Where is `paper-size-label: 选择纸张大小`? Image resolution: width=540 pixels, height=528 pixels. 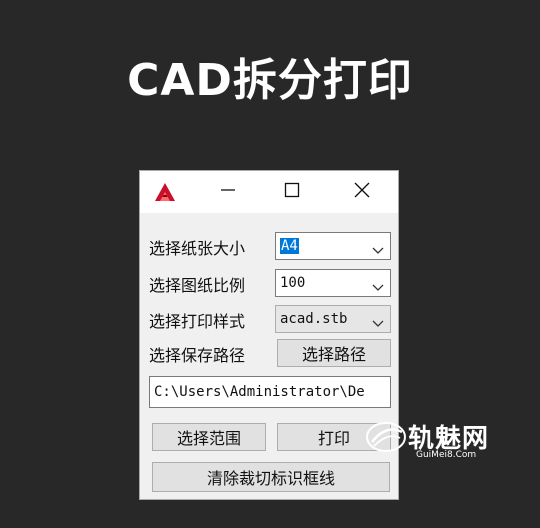 paper-size-label: 选择纸张大小 is located at coordinates (197, 248).